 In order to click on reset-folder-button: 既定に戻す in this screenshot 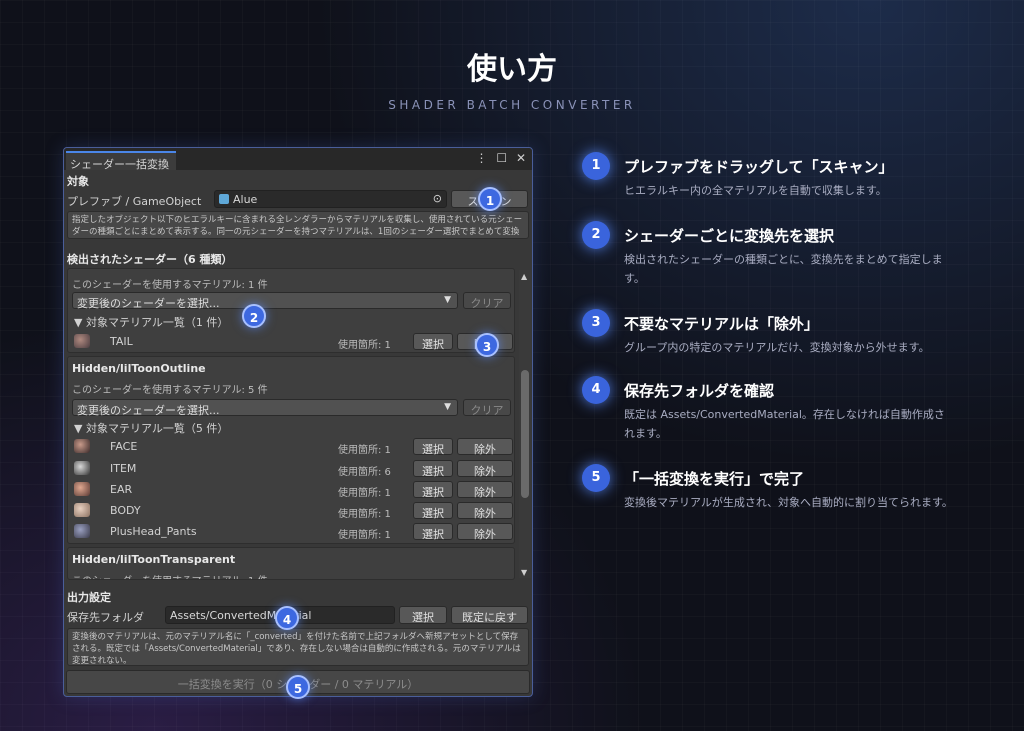, I will do `click(489, 615)`.